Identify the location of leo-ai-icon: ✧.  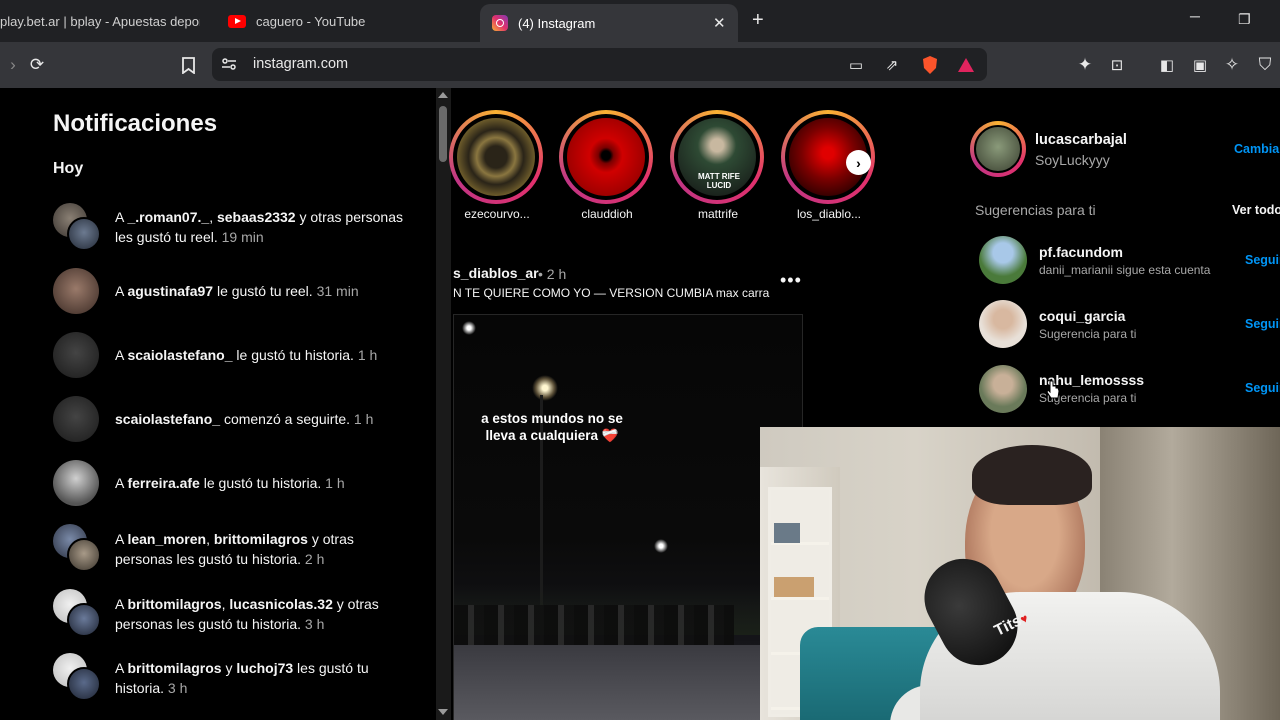
(1232, 65).